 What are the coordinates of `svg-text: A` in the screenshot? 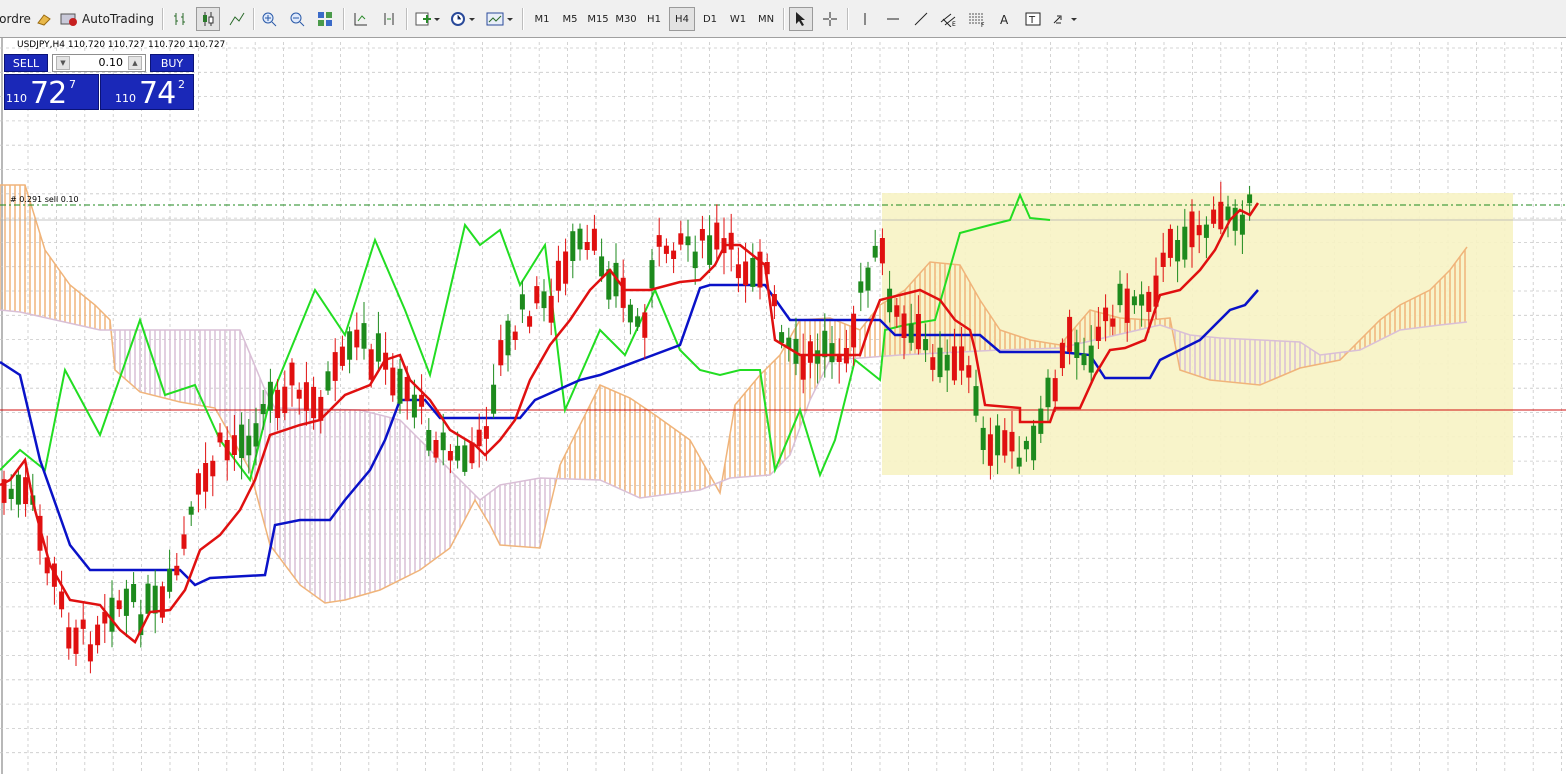 It's located at (1004, 20).